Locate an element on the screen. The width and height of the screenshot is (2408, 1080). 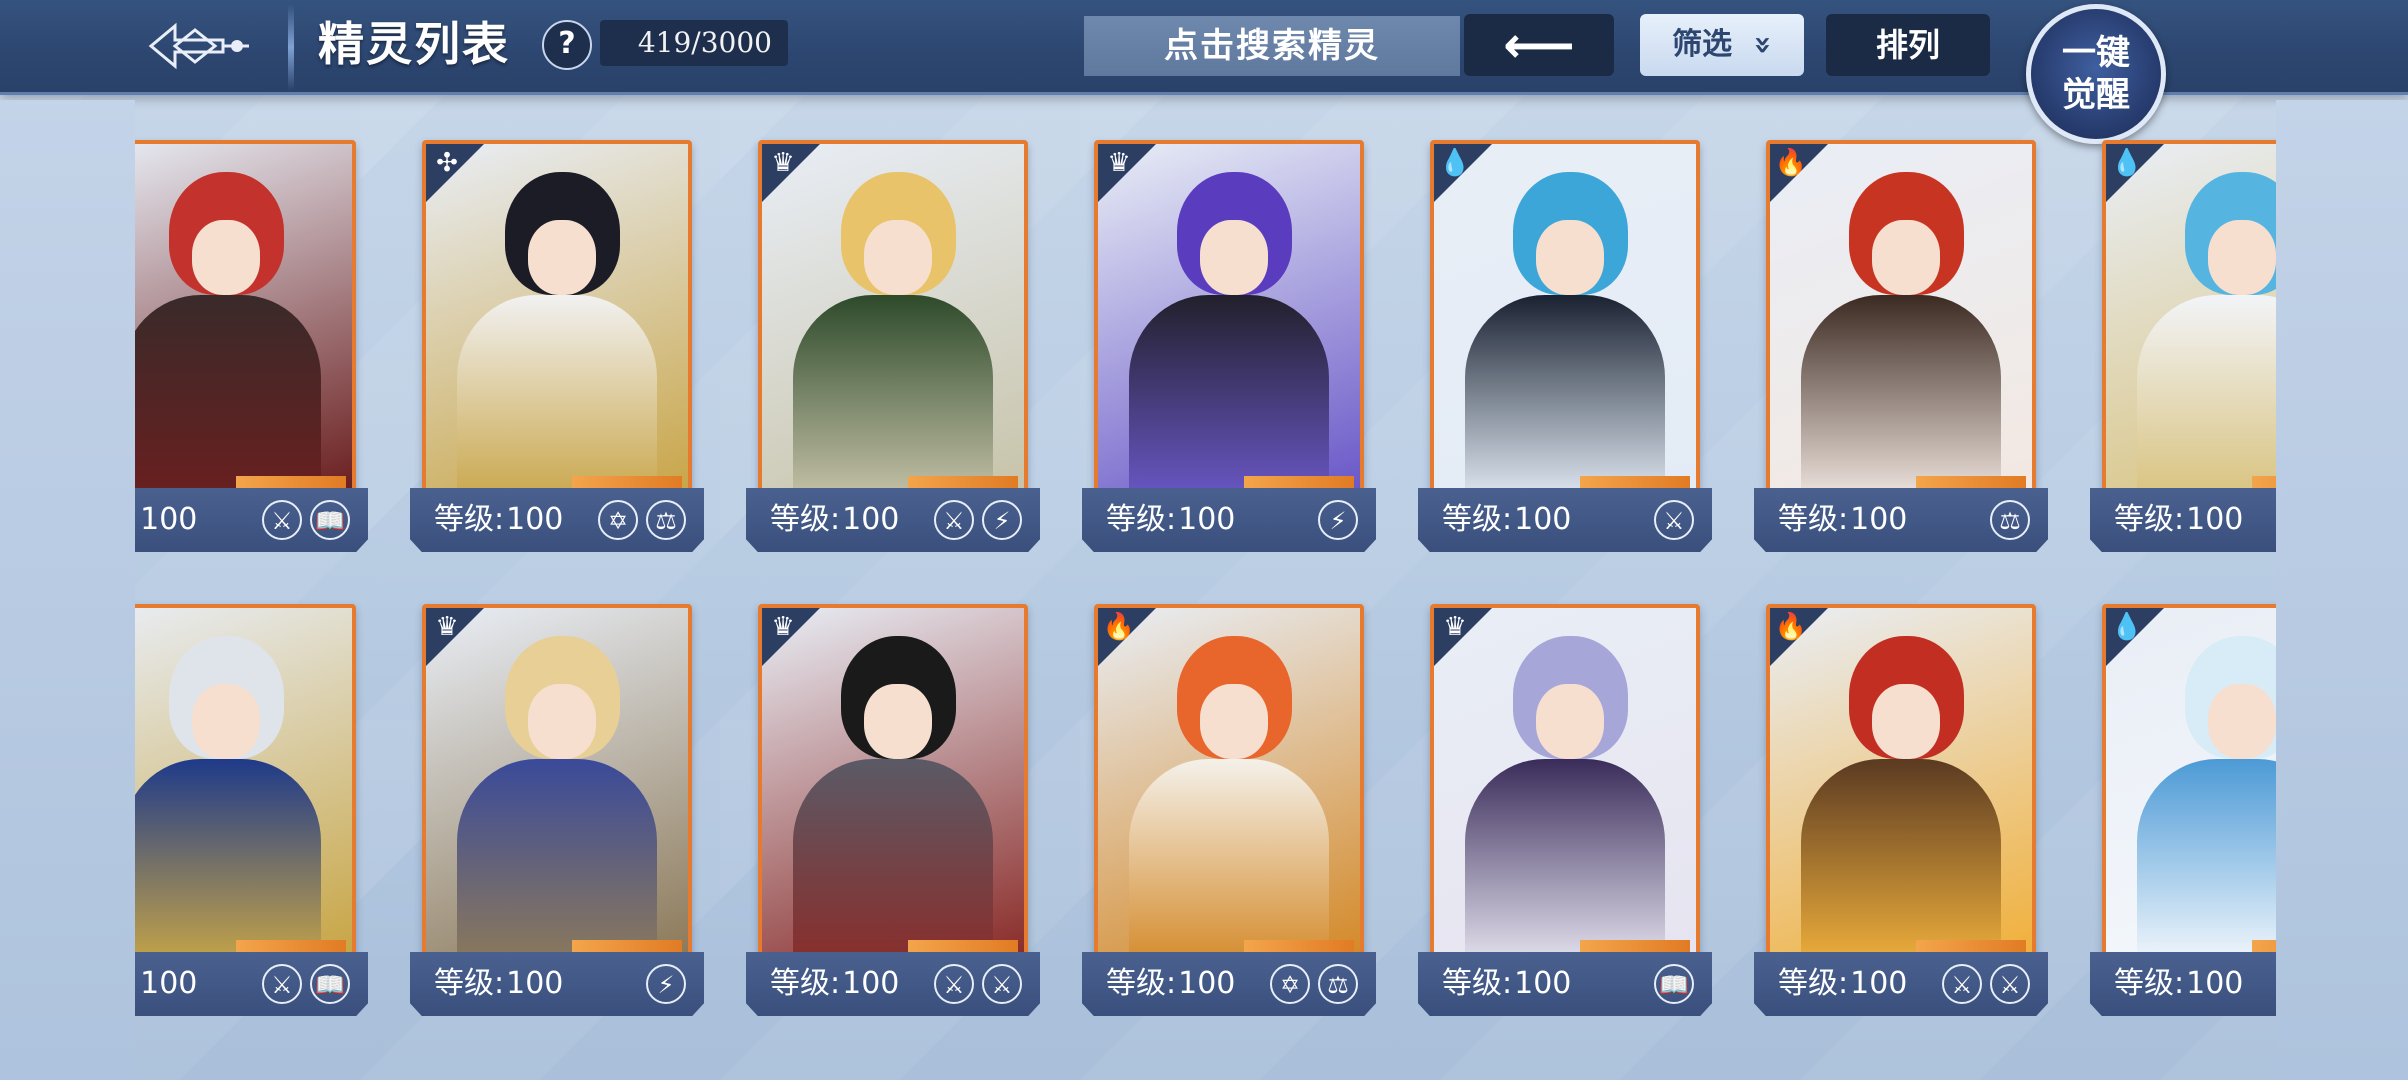
spirit-card: ♛ 等级:100 ⚔ ⚡ is located at coordinates (893, 349).